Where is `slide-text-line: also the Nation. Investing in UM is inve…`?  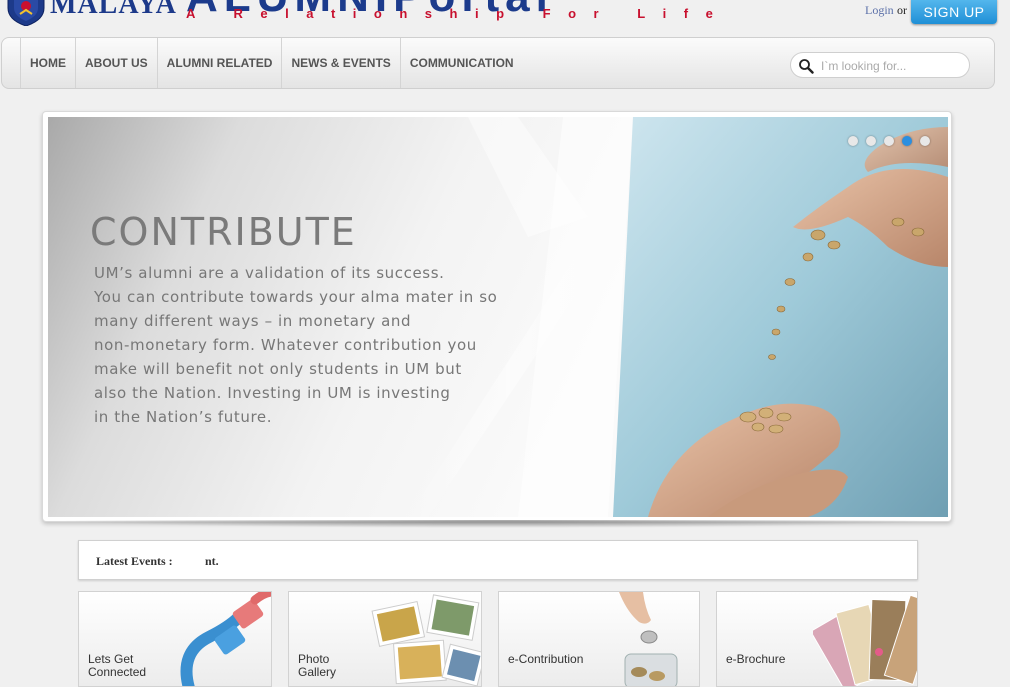 slide-text-line: also the Nation. Investing in UM is inve… is located at coordinates (272, 393).